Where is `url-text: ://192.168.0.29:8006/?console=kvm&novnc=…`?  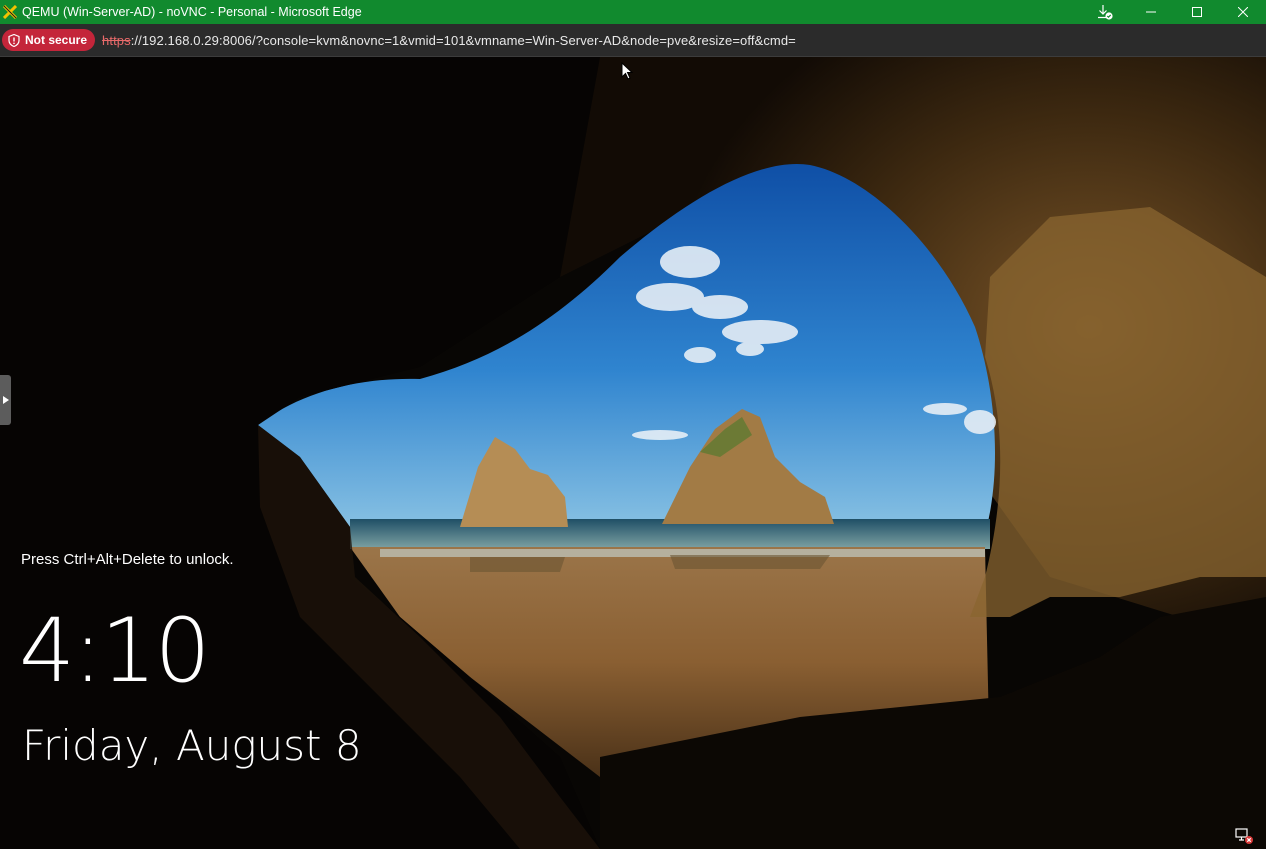
url-text: ://192.168.0.29:8006/?console=kvm&novnc=… is located at coordinates (463, 40).